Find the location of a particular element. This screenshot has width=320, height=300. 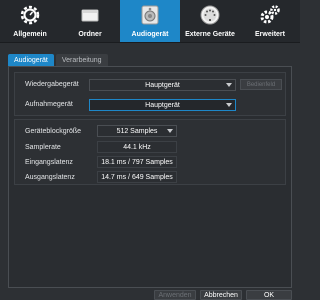

block-size-value: 512 Samples is located at coordinates (137, 131).